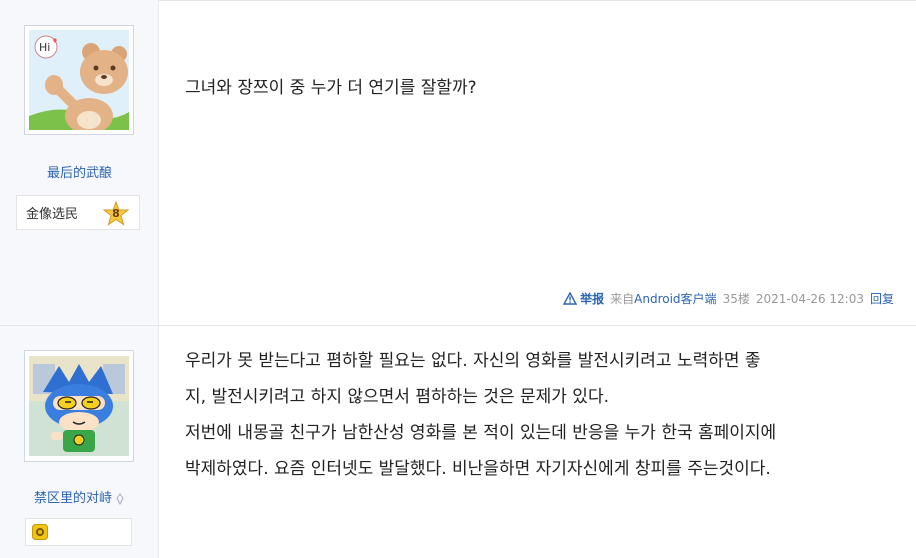  I want to click on yellow-badge-icon, so click(40, 532).